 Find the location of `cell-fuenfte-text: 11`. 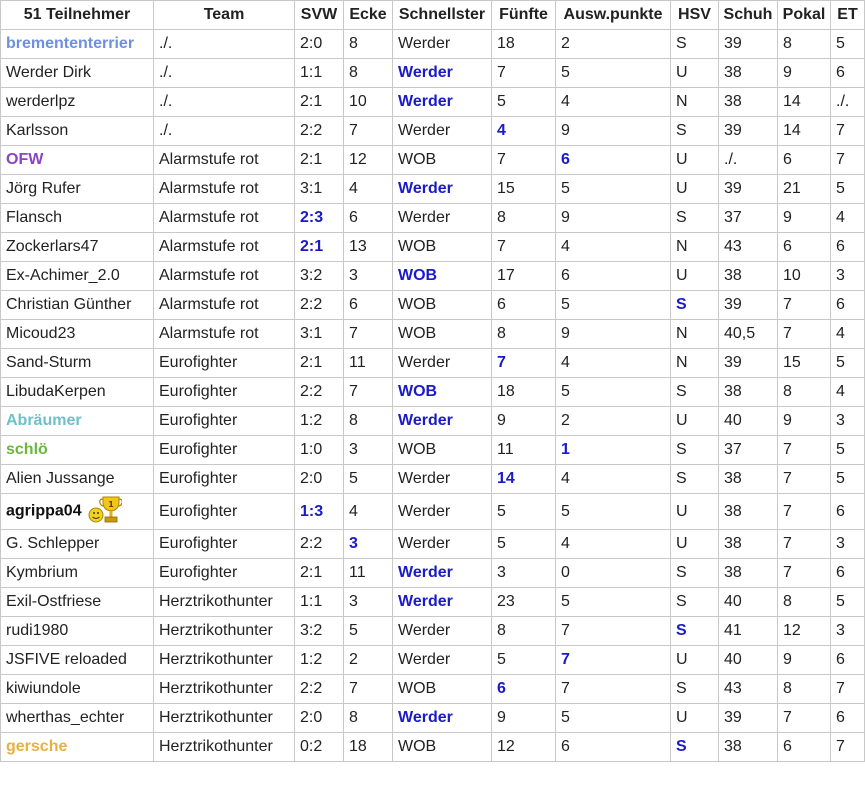

cell-fuenfte-text: 11 is located at coordinates (505, 449).